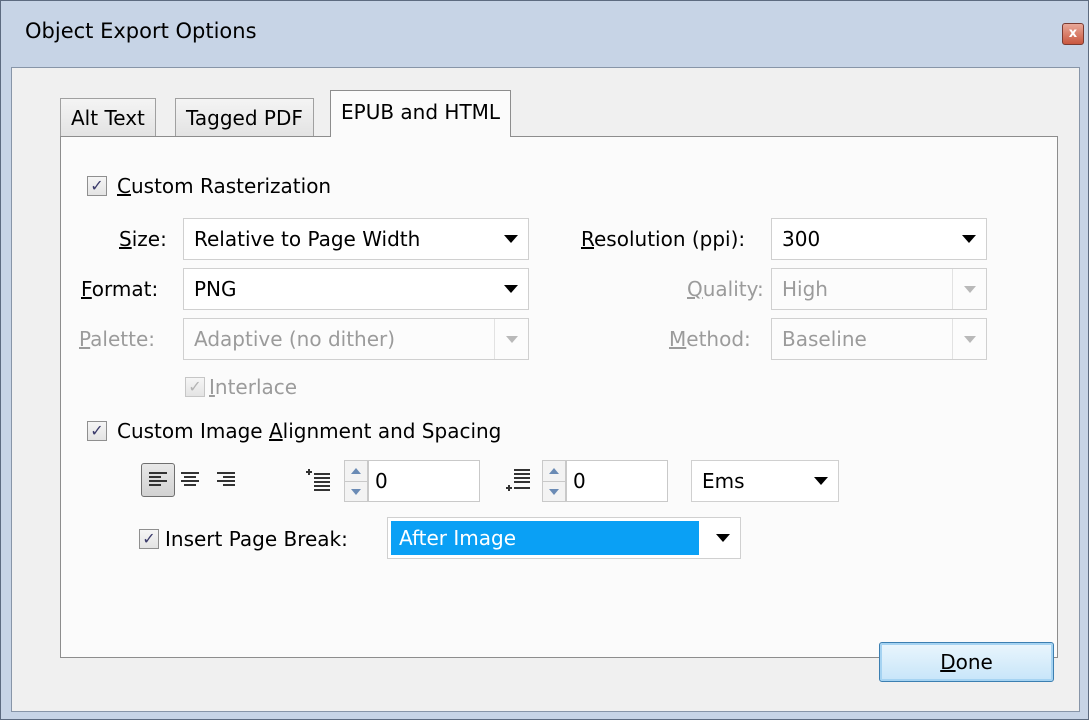  Describe the element at coordinates (966, 662) in the screenshot. I see `done-button: Done` at that location.